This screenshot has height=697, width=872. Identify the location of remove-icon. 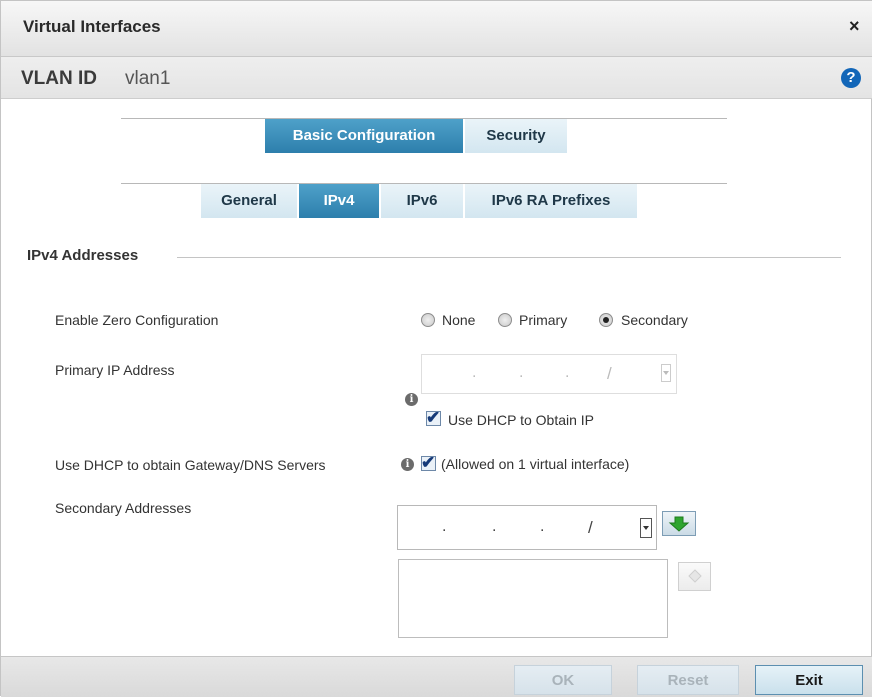
(695, 576).